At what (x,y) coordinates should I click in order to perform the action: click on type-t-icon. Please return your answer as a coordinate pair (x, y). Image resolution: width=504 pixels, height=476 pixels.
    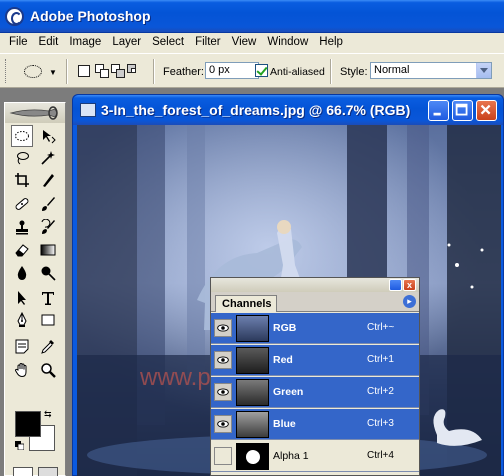
    Looking at the image, I should click on (48, 298).